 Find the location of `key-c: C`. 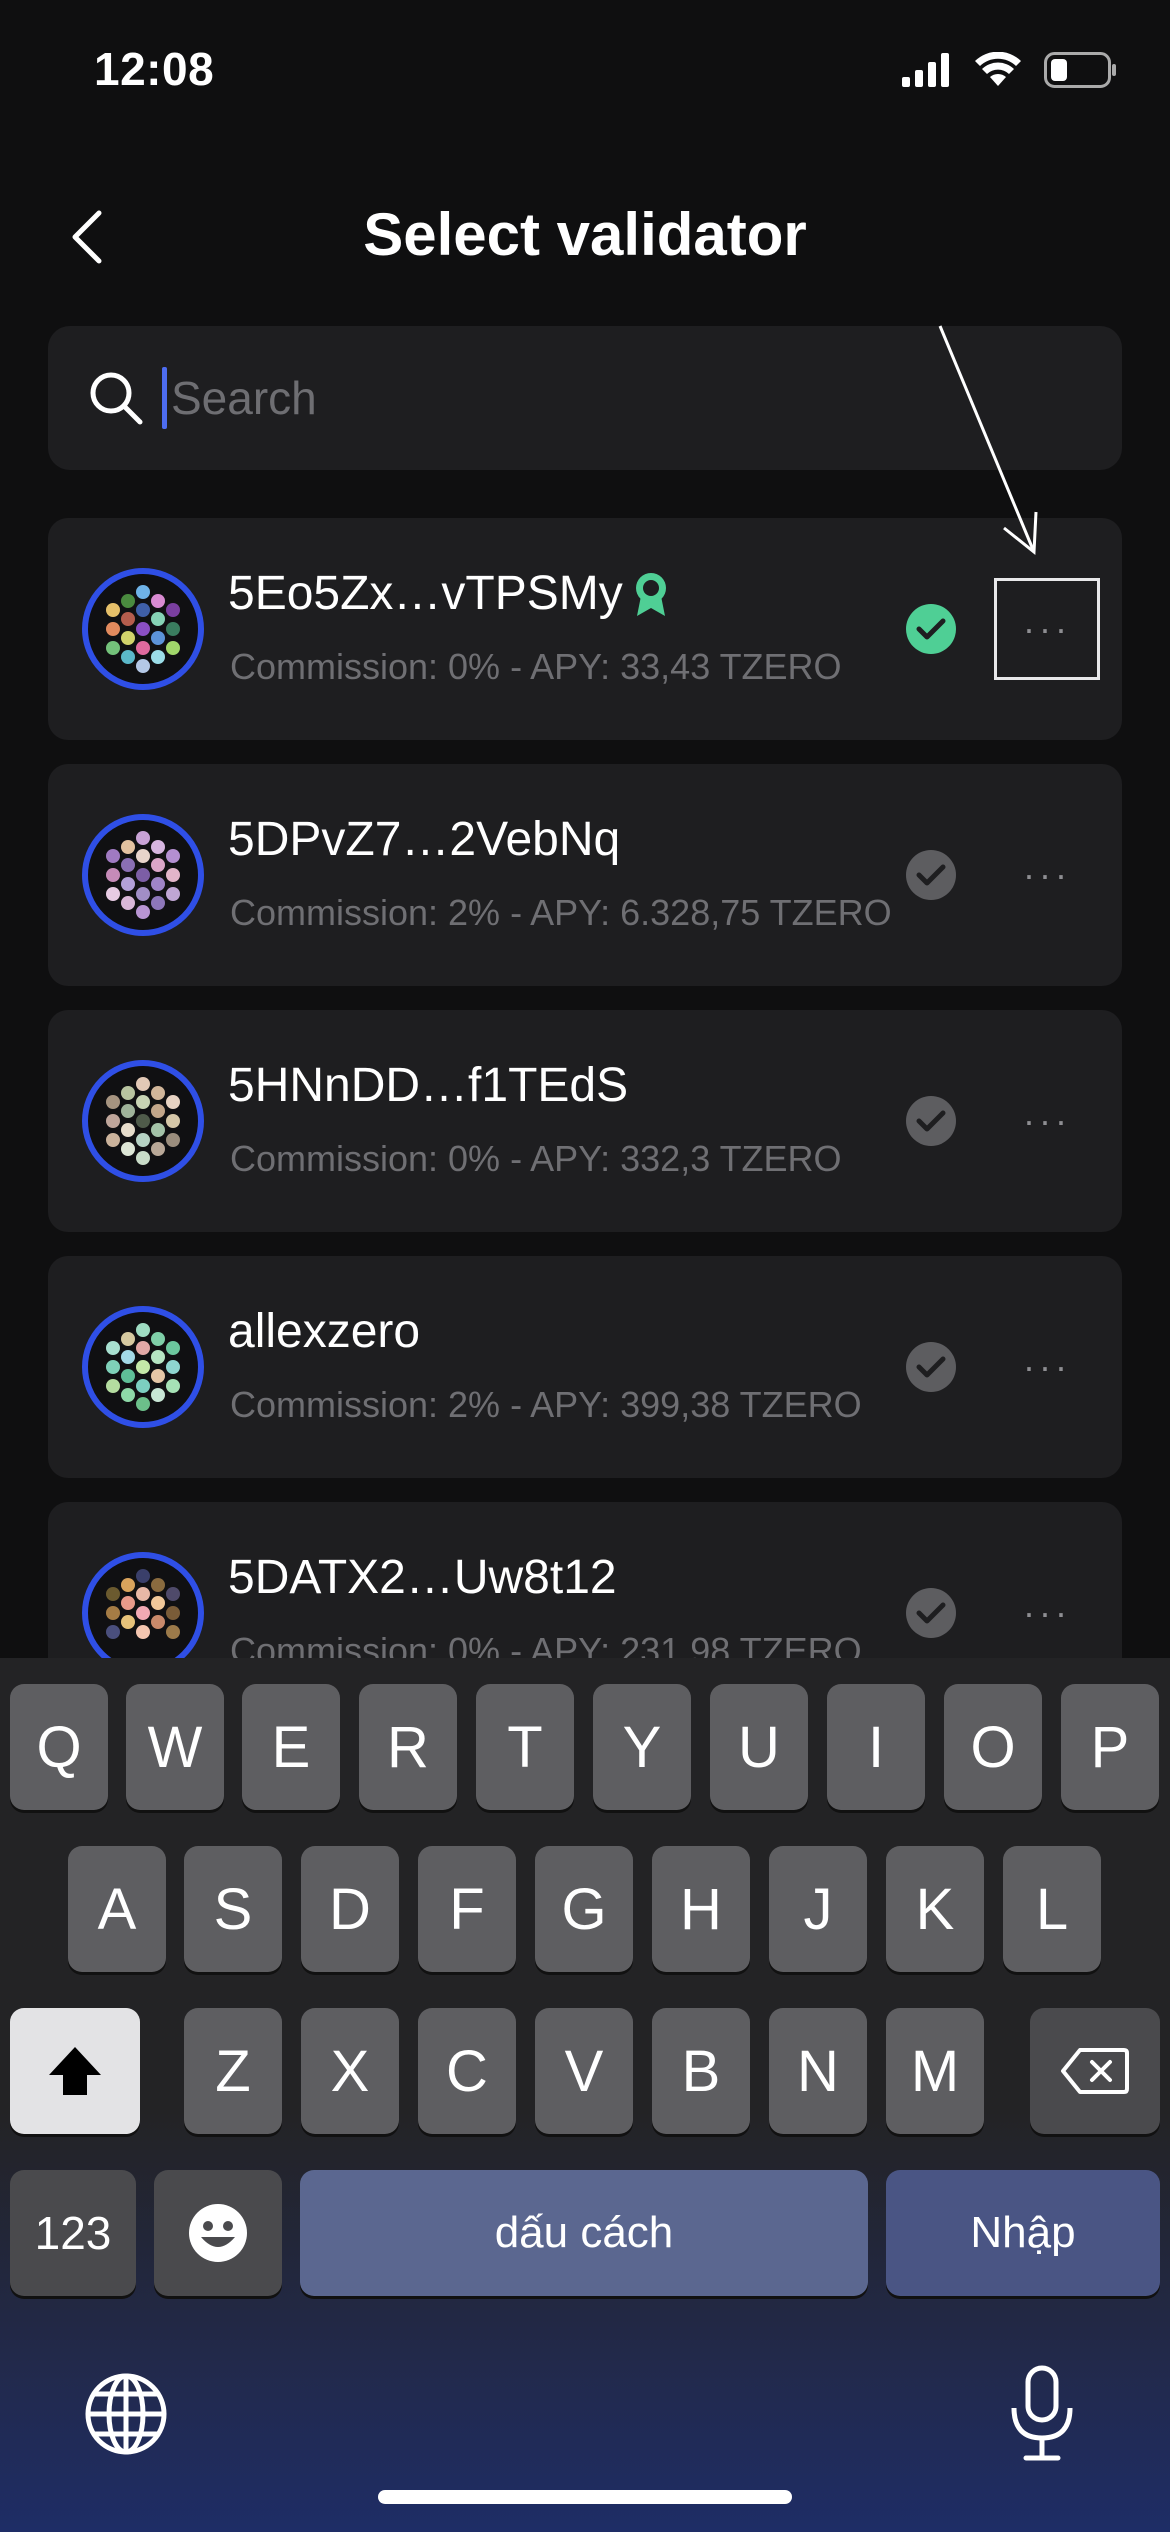

key-c: C is located at coordinates (467, 2071).